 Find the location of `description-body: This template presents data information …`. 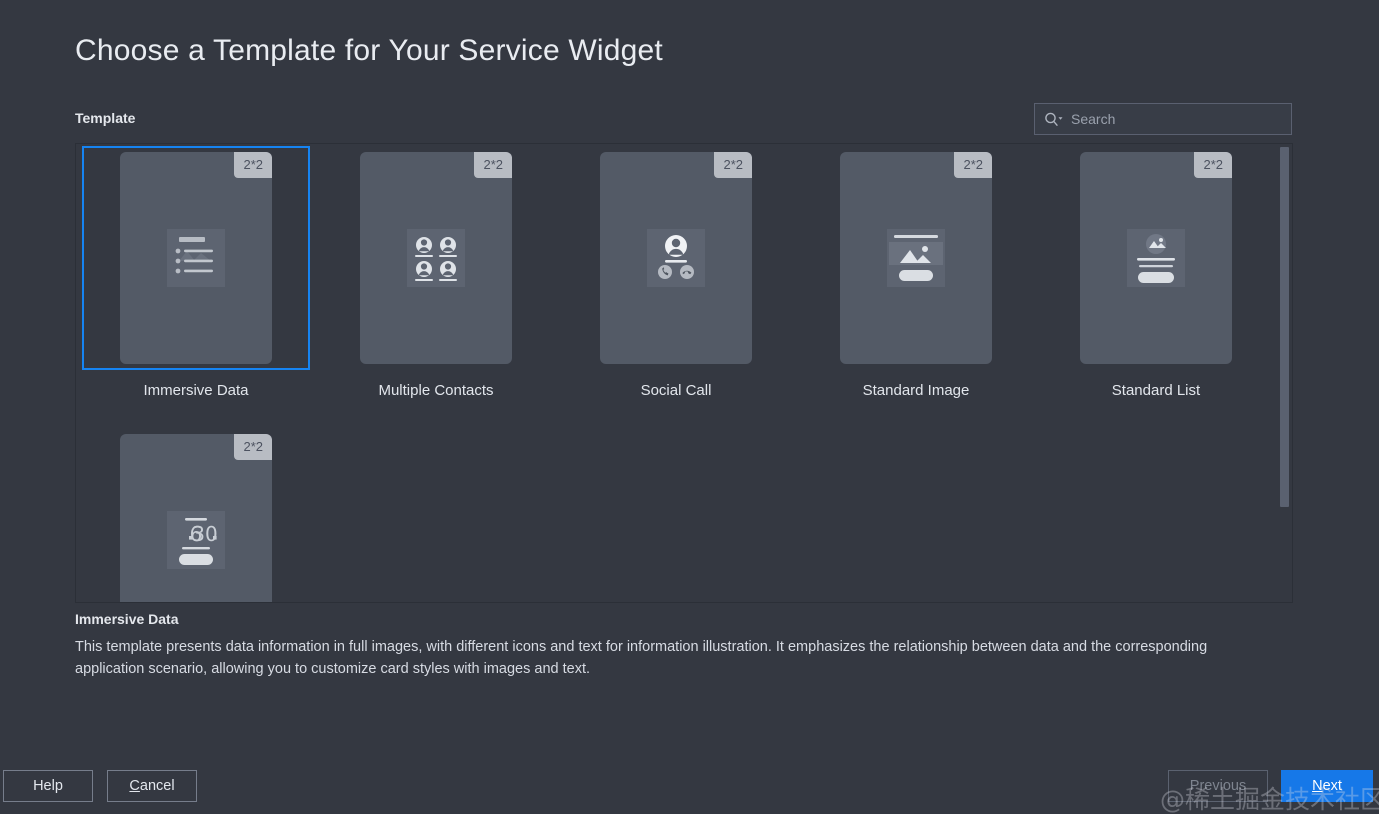

description-body: This template presents data information … is located at coordinates (641, 658).